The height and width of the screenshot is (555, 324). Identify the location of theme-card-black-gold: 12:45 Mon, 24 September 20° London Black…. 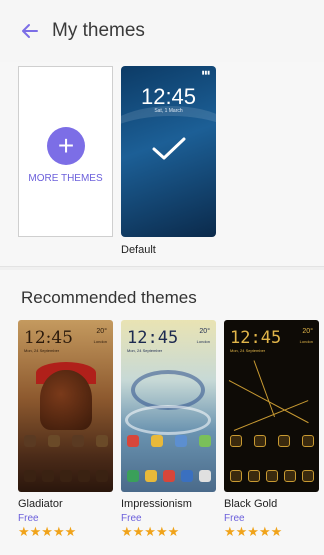
(271, 429).